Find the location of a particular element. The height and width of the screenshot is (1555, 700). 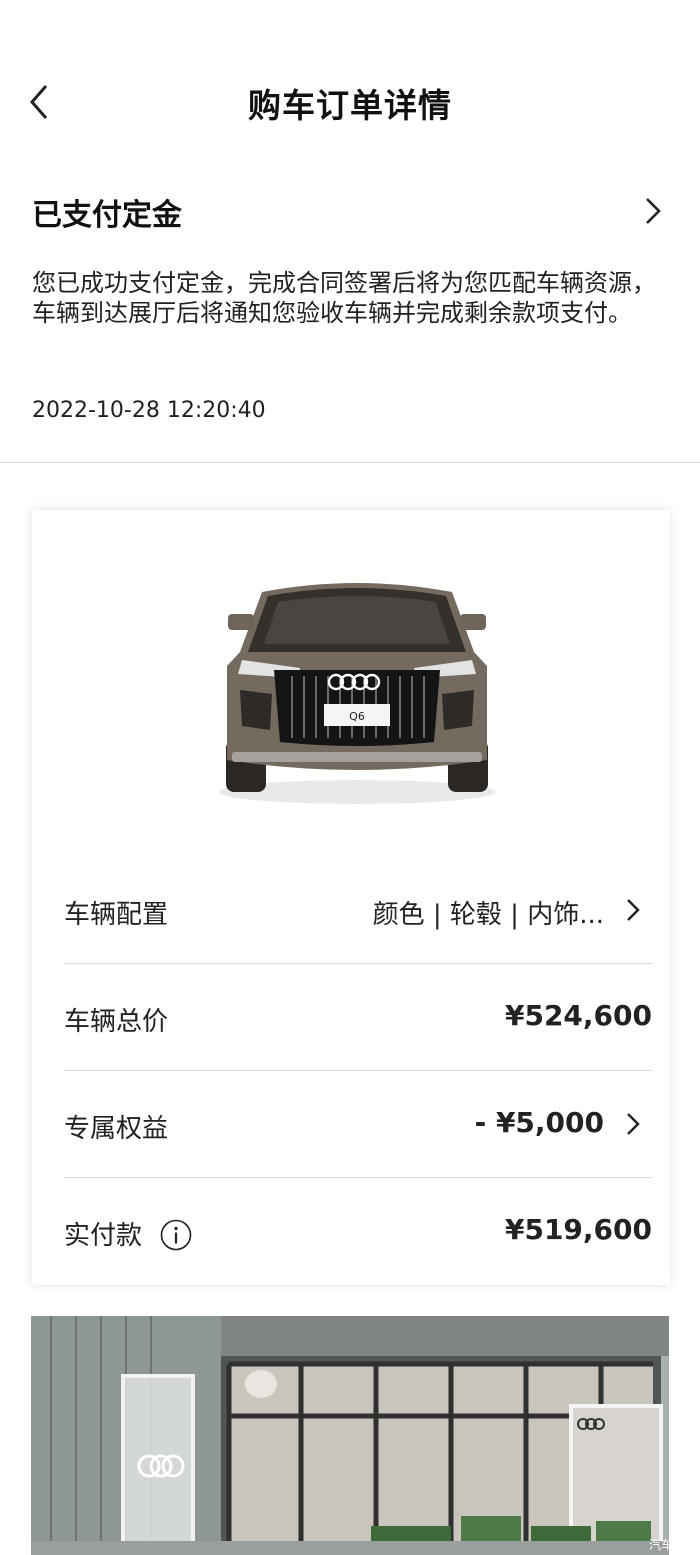

watermark-text: 汽车 is located at coordinates (659, 1544).